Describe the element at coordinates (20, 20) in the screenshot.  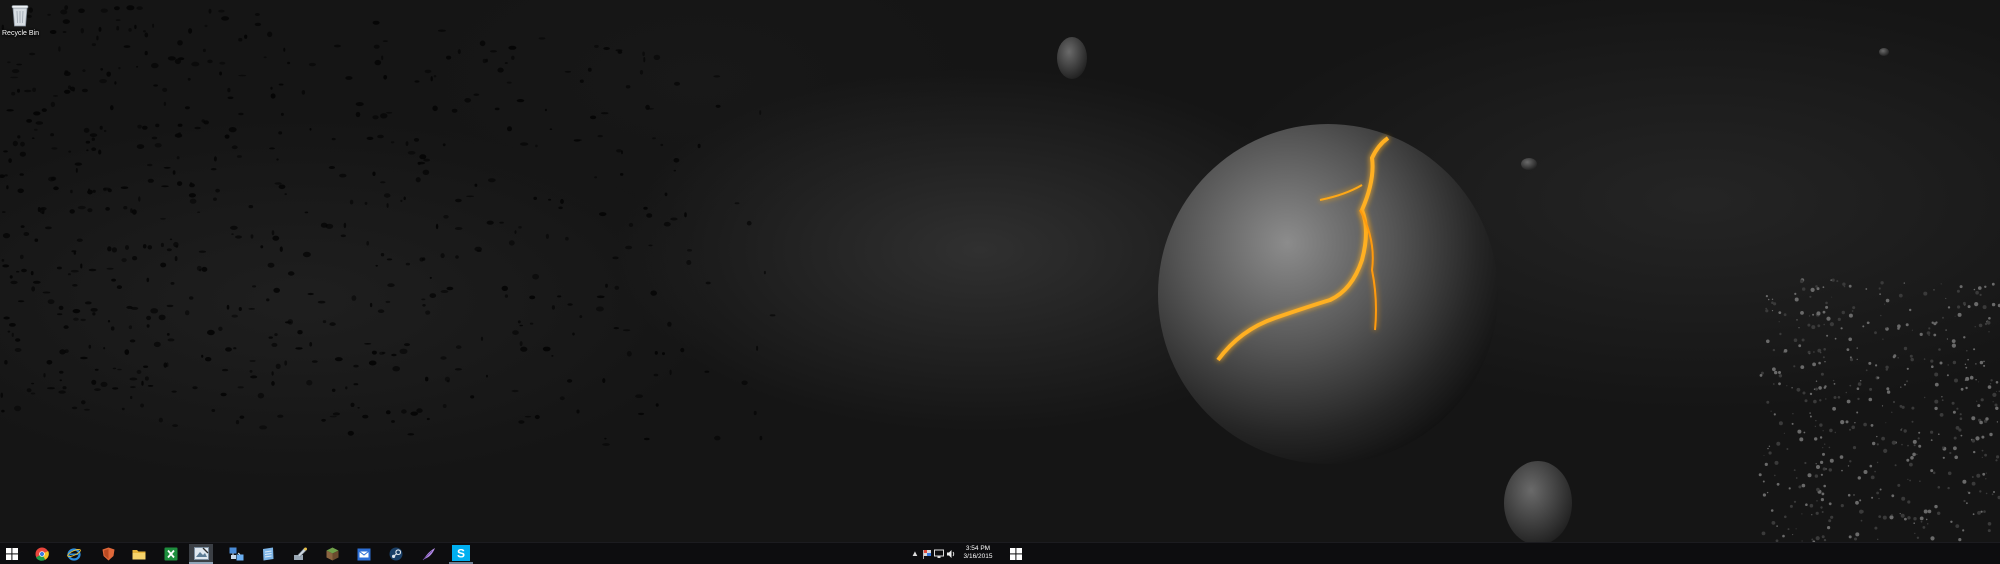
I see `desktop-icon-recycle-bin: Recycle Bin` at that location.